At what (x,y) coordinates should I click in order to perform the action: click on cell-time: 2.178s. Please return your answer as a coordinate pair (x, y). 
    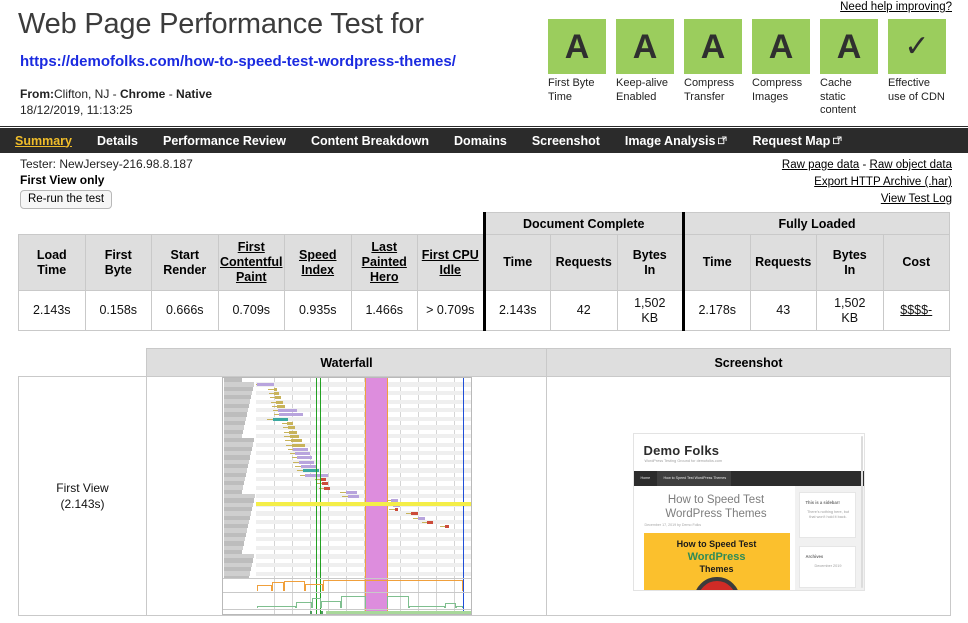
    Looking at the image, I should click on (717, 310).